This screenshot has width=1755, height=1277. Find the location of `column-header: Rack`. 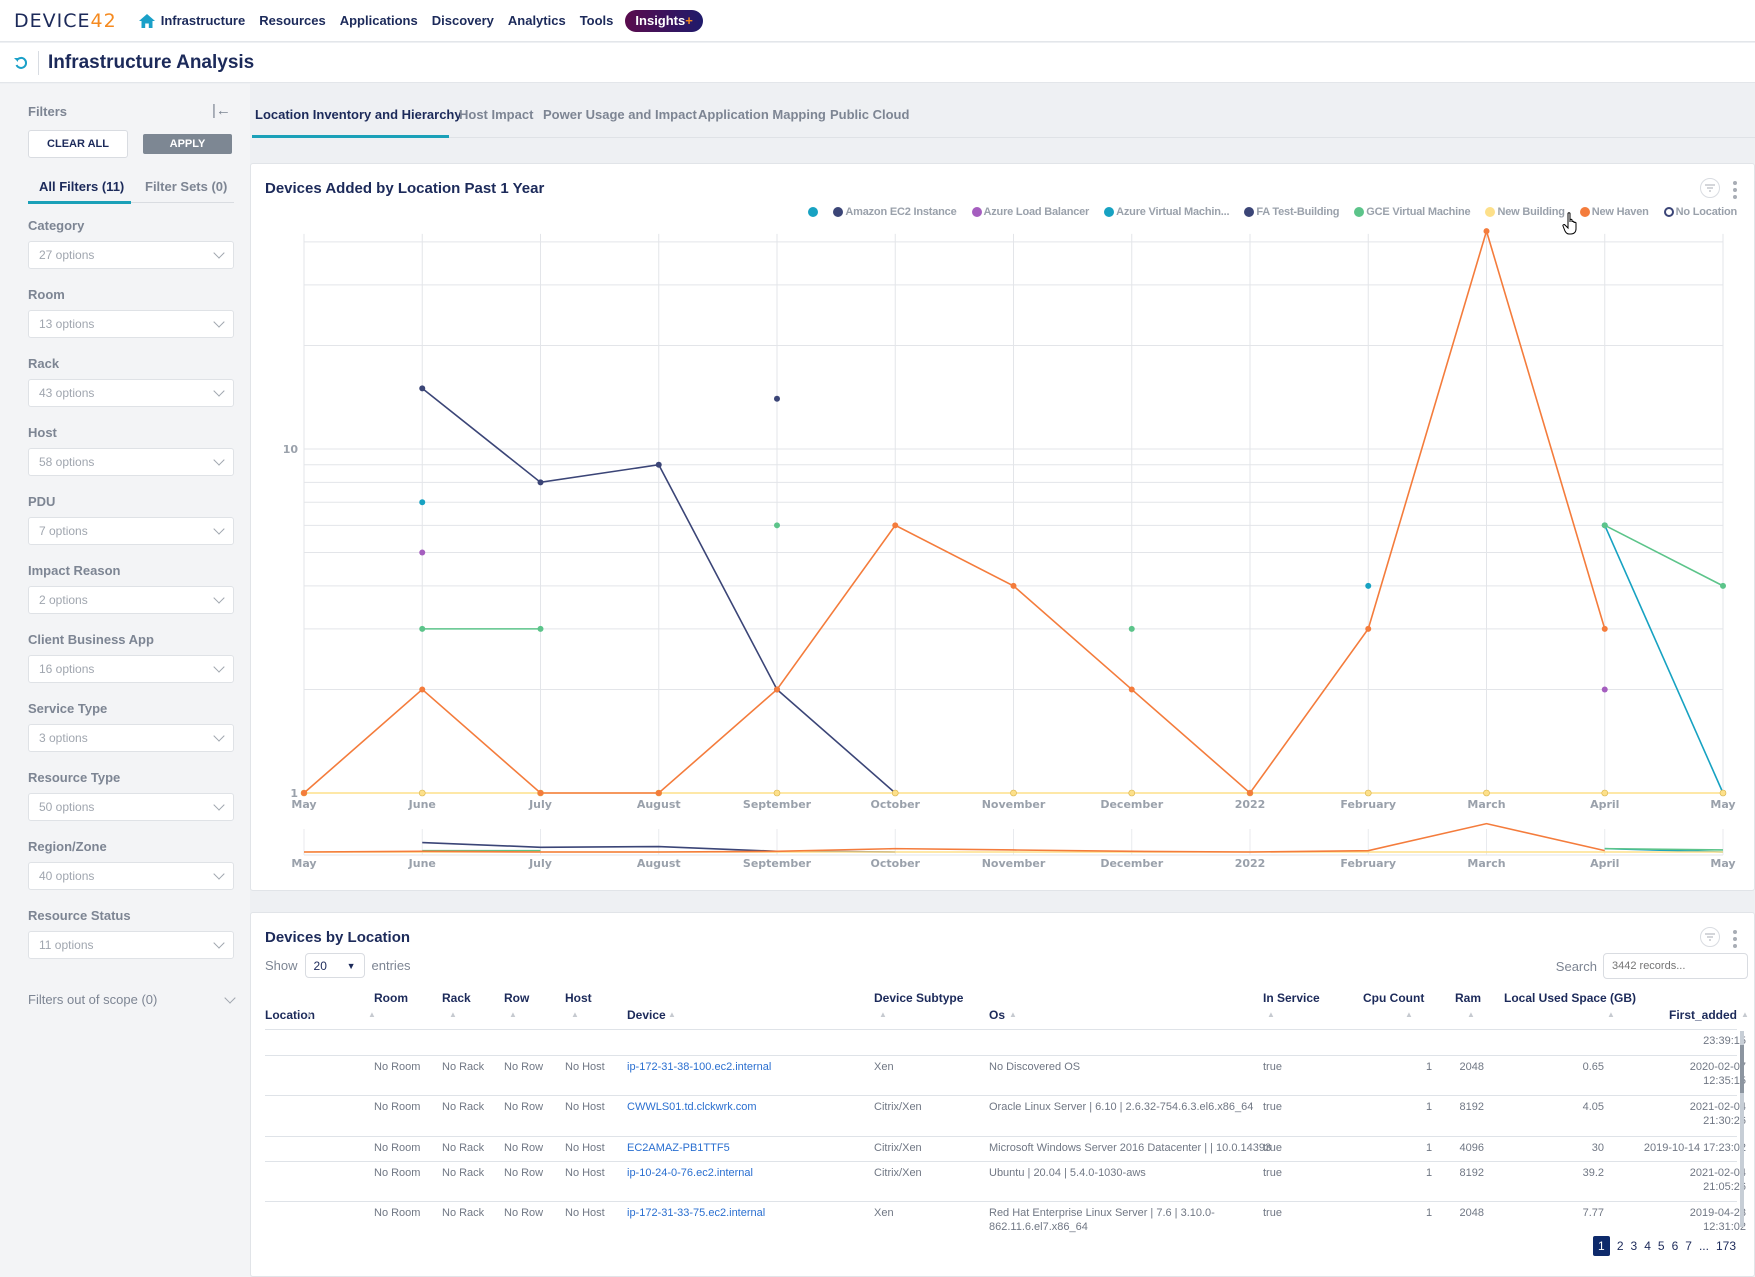

column-header: Rack is located at coordinates (456, 998).